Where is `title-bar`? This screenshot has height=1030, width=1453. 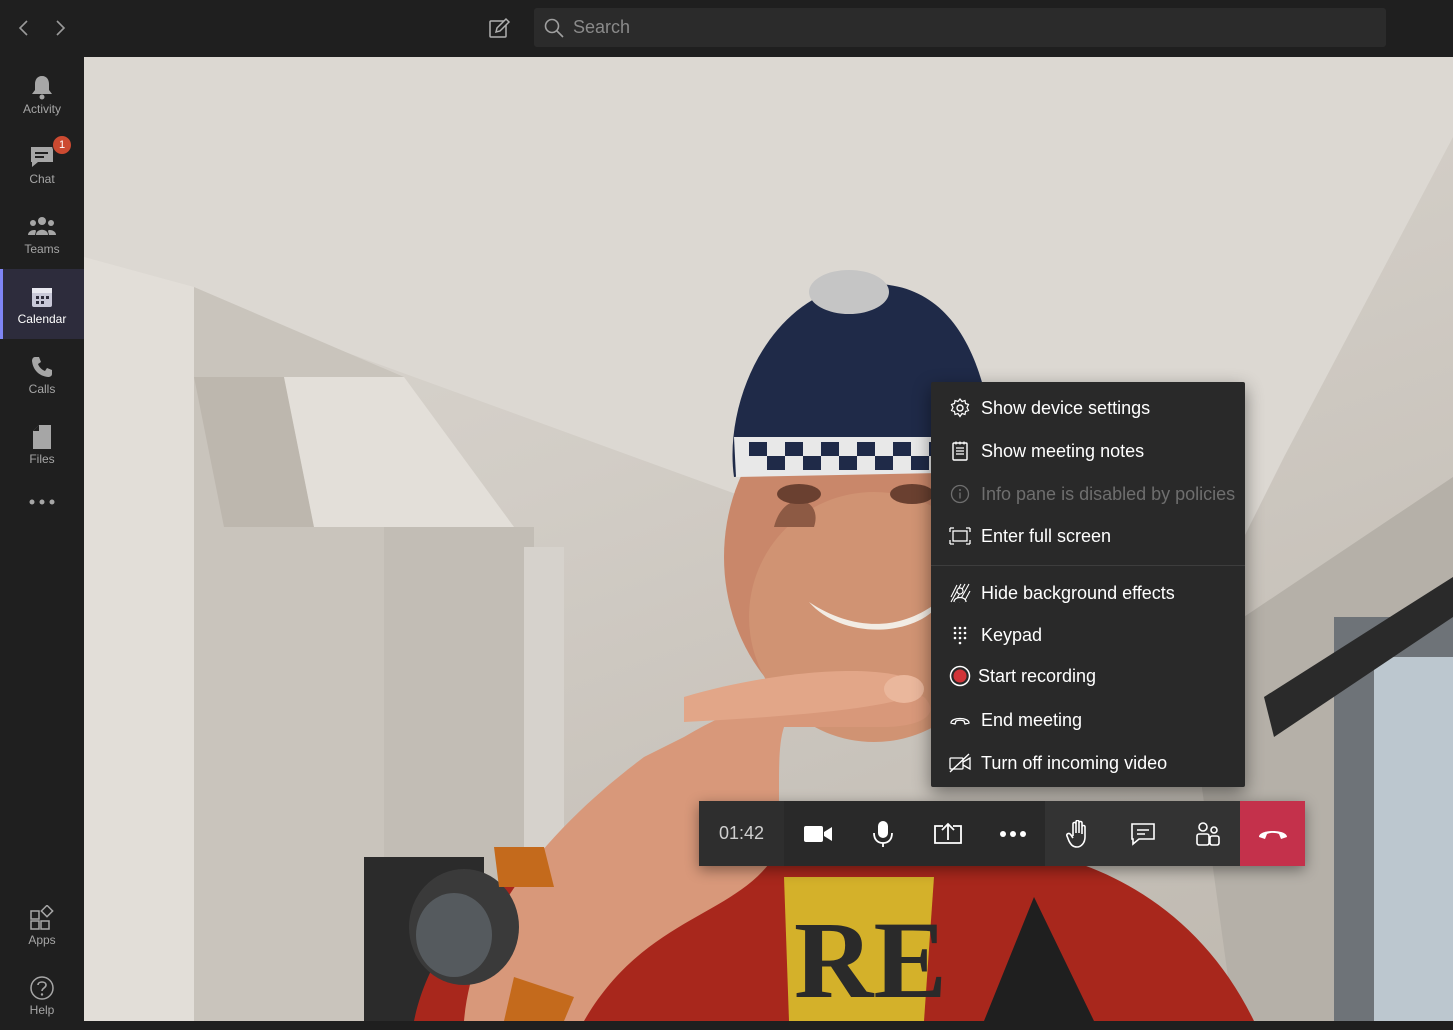 title-bar is located at coordinates (726, 28).